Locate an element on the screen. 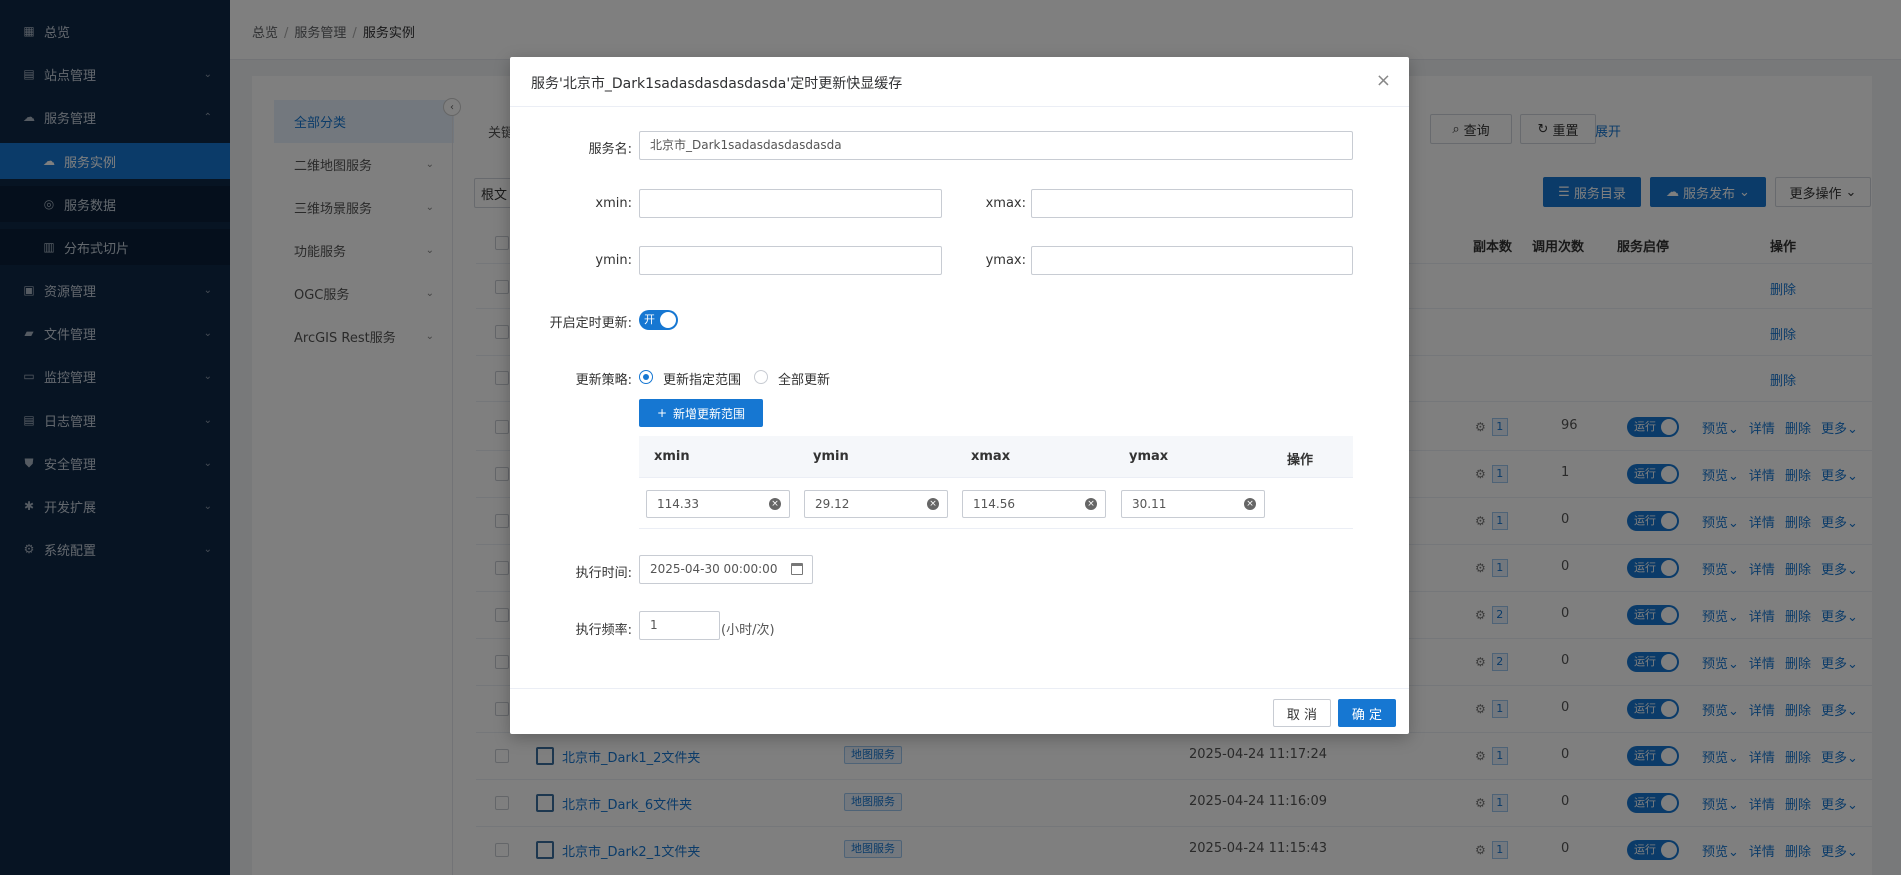 The image size is (1901, 875). add-range-button: + 新增更新范围 is located at coordinates (701, 413).